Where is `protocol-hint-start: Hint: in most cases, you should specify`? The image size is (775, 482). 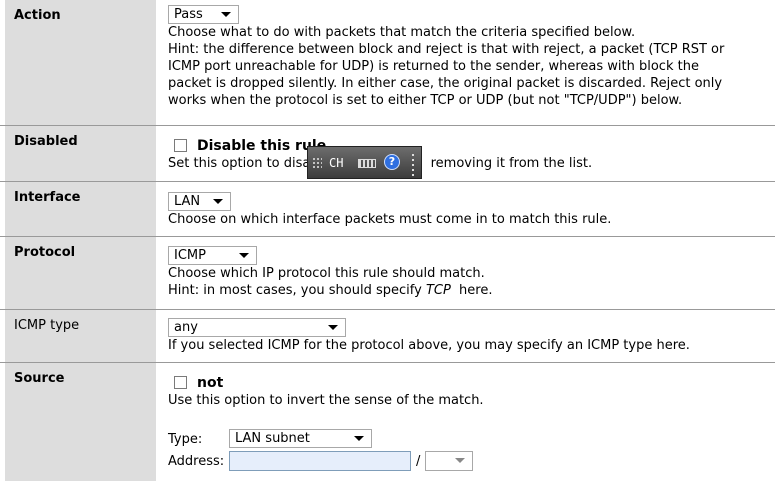 protocol-hint-start: Hint: in most cases, you should specify is located at coordinates (297, 290).